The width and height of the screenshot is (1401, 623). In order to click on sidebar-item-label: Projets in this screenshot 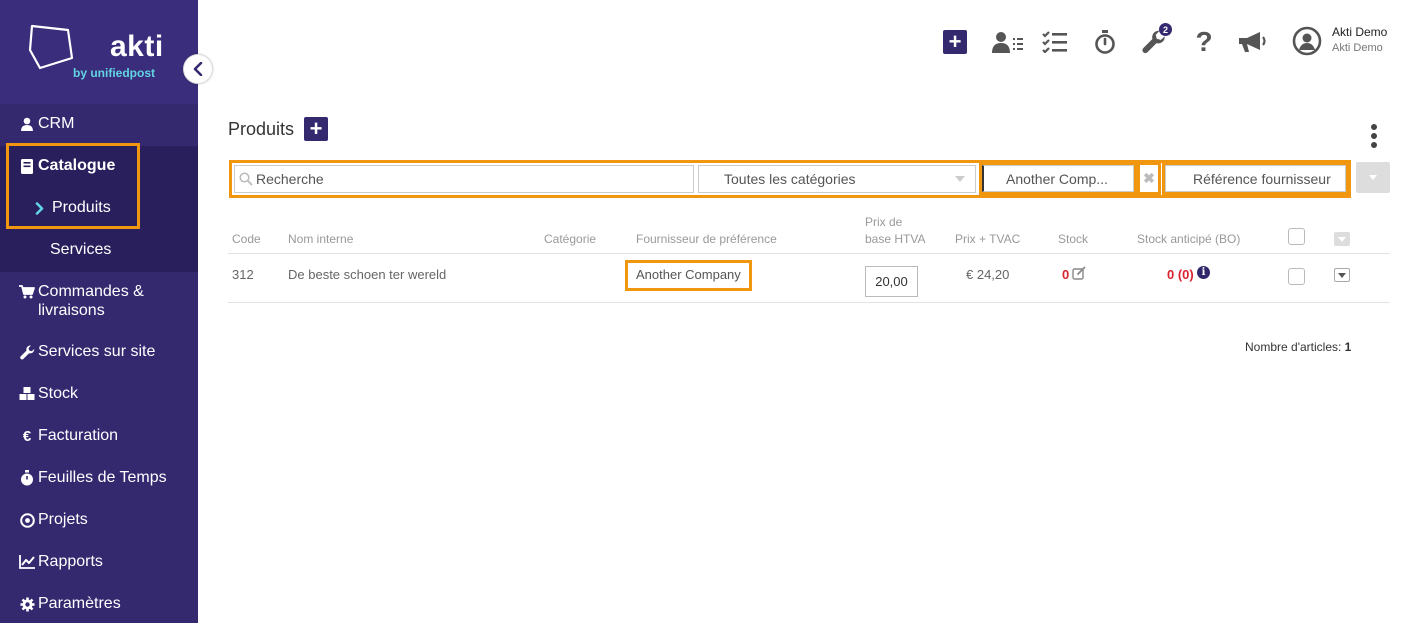, I will do `click(63, 519)`.